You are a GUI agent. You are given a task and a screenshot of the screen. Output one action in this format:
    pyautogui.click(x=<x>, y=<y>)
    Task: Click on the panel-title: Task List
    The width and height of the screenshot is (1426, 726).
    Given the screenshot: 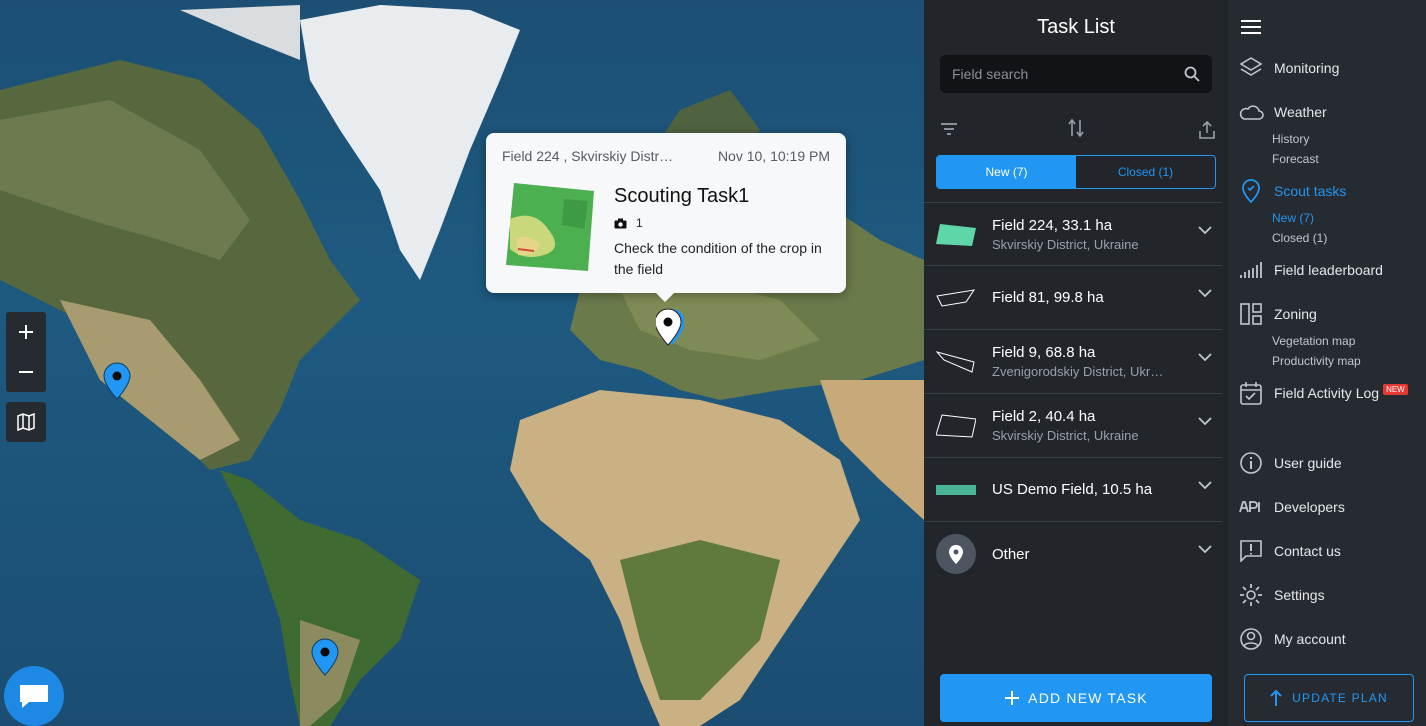 What is the action you would take?
    pyautogui.click(x=1076, y=27)
    